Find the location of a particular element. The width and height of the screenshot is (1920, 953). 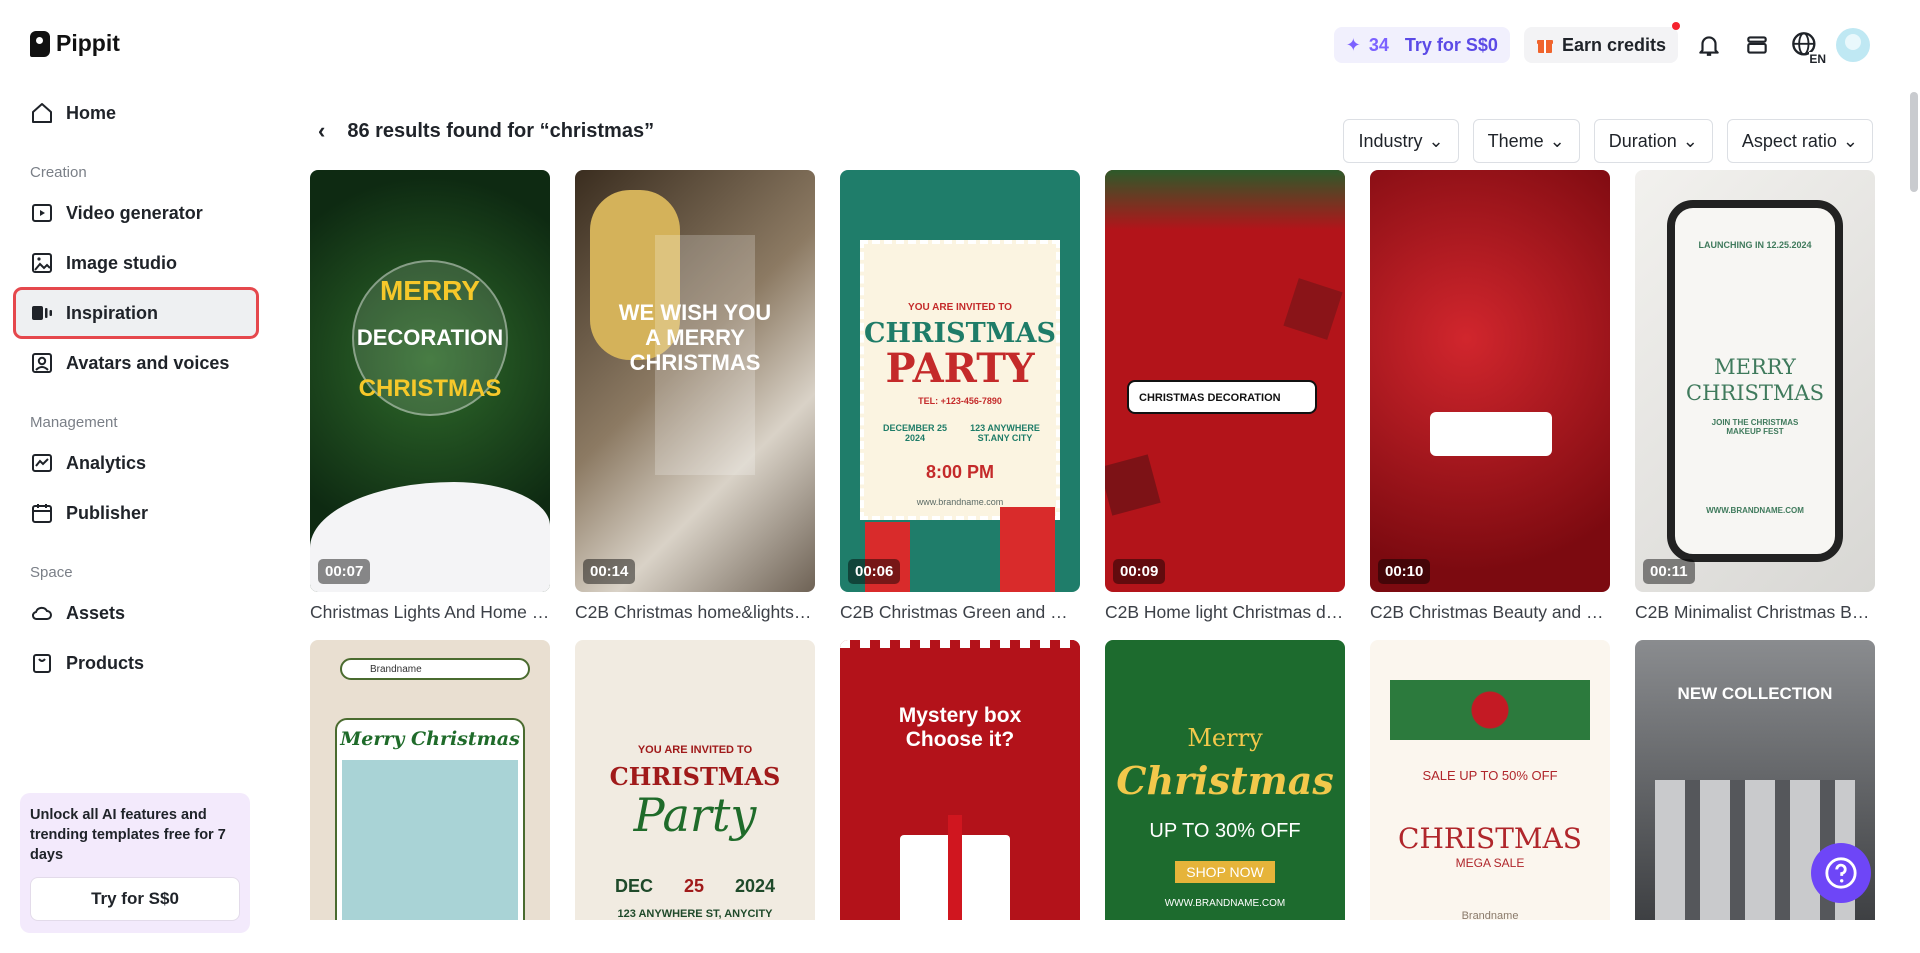

thumb-text: DECORATION is located at coordinates (430, 337).